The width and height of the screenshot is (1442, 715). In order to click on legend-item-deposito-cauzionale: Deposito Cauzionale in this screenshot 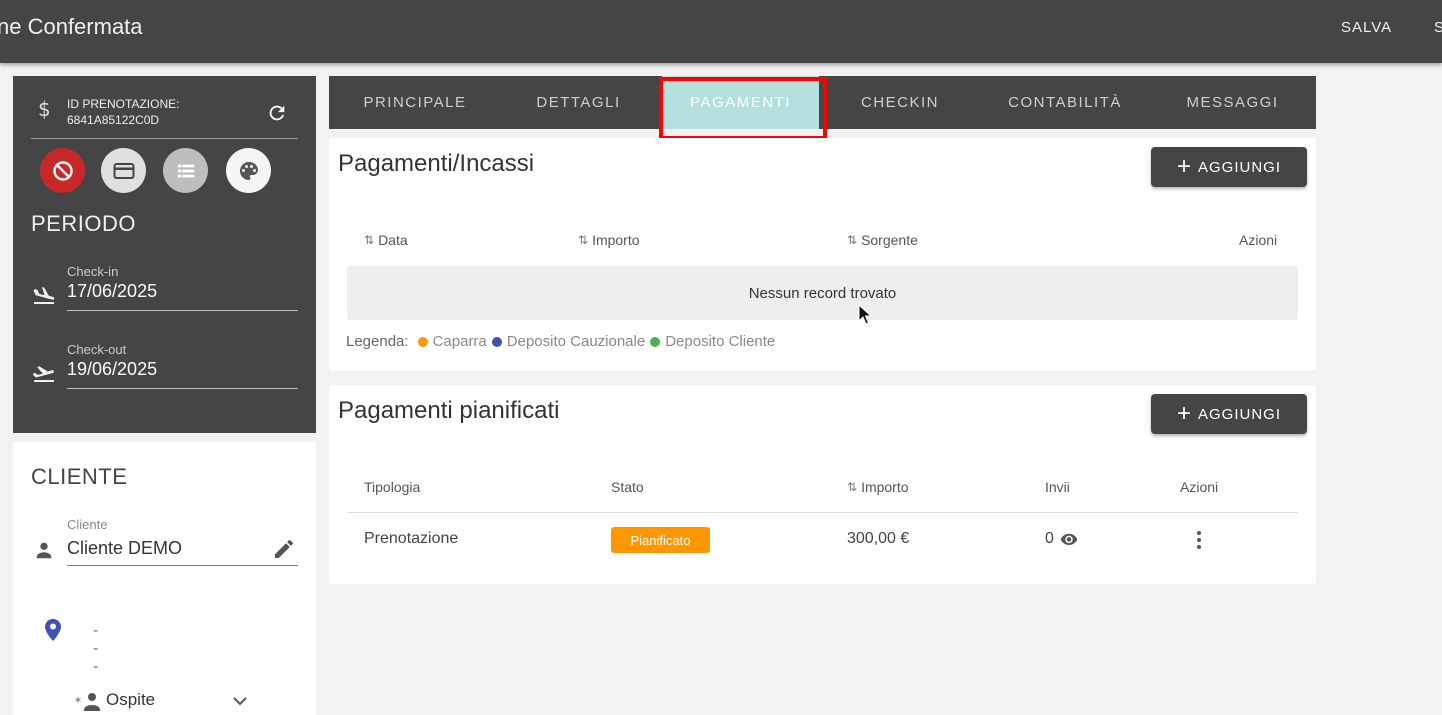, I will do `click(576, 341)`.